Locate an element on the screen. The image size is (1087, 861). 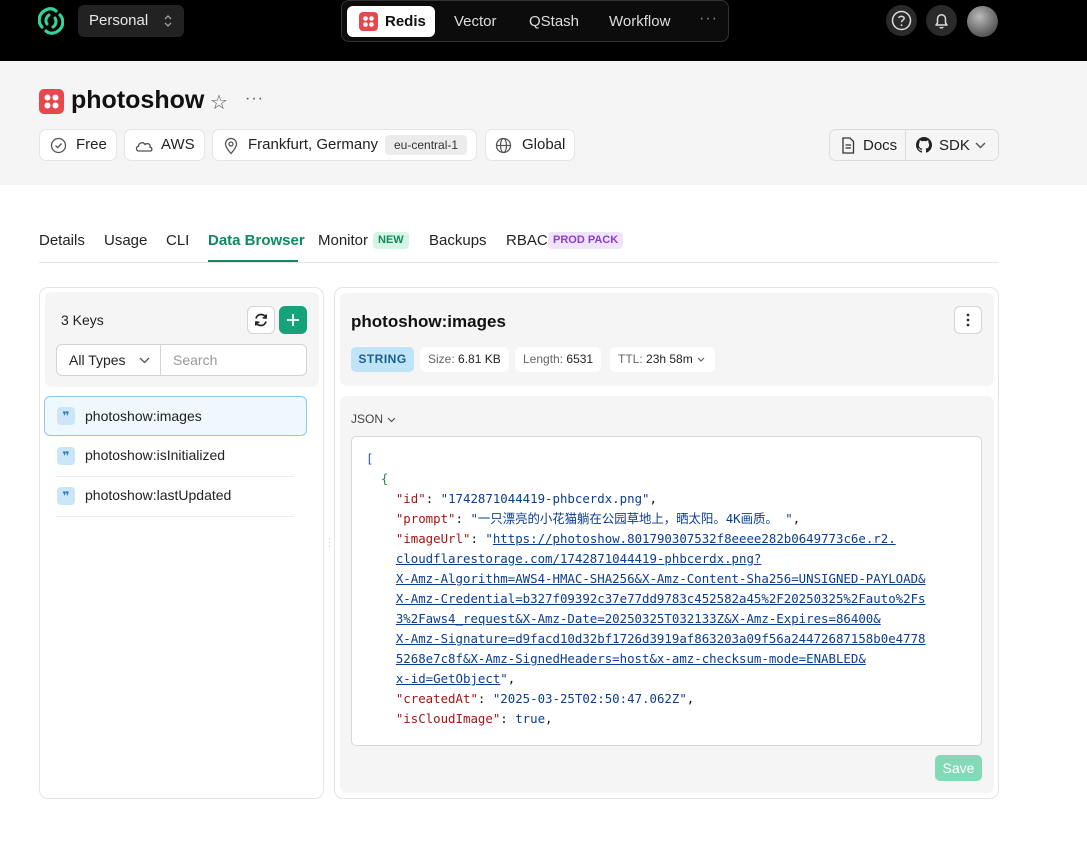
type-filter-value: All Types is located at coordinates (97, 360).